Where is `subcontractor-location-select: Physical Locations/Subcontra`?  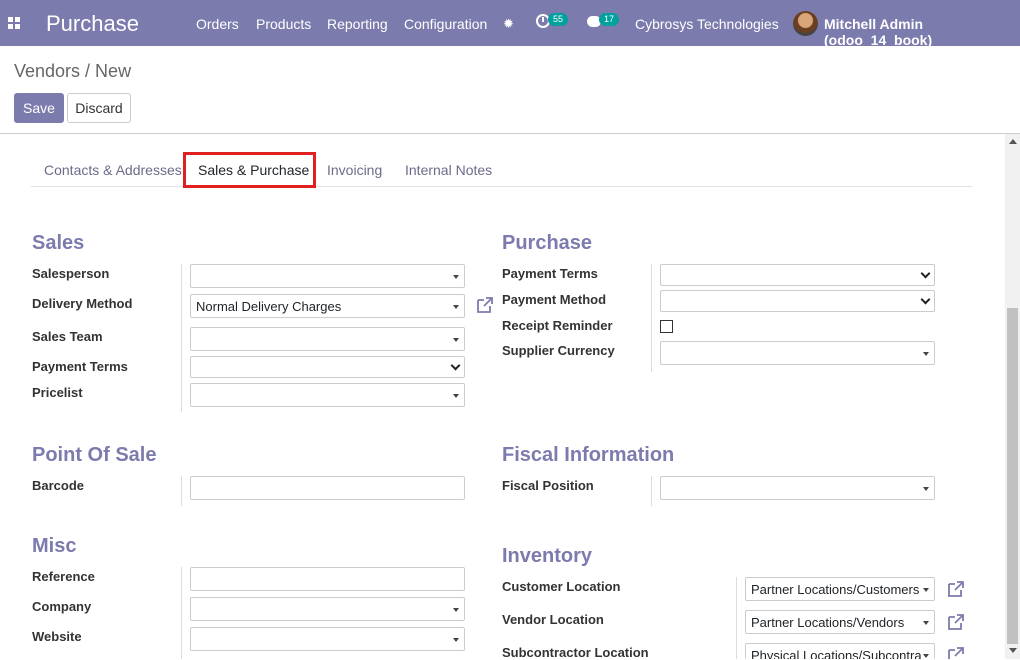
subcontractor-location-select: Physical Locations/Subcontra is located at coordinates (840, 651).